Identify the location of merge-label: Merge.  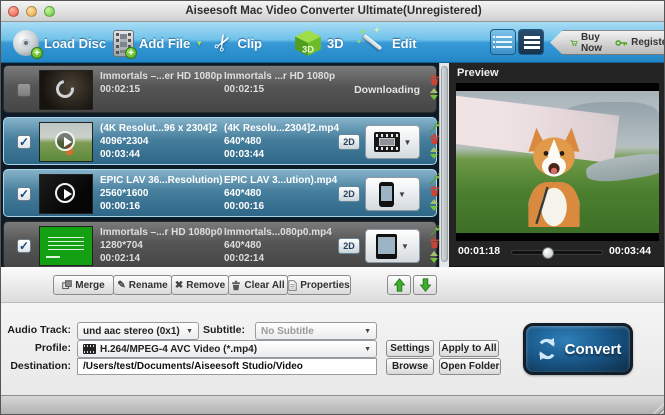
(90, 285).